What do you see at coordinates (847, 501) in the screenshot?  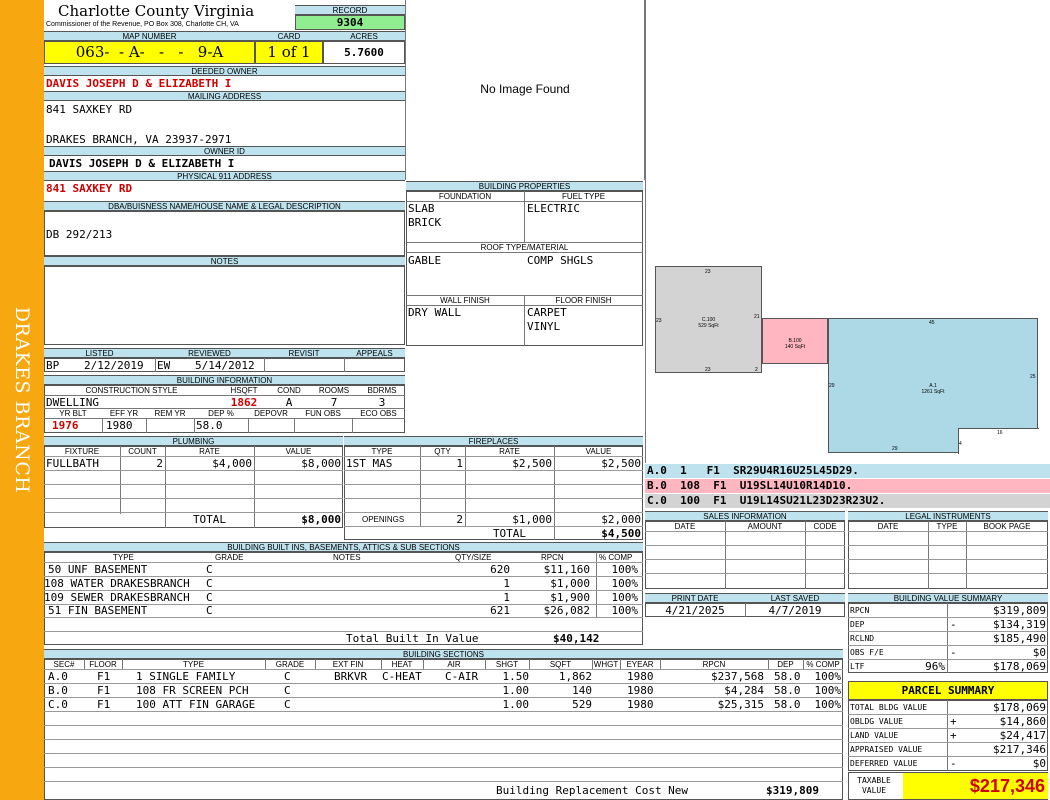 I see `sketch-legend-c: C.0 100 F1 U19L14SU21L23D23R23U2.` at bounding box center [847, 501].